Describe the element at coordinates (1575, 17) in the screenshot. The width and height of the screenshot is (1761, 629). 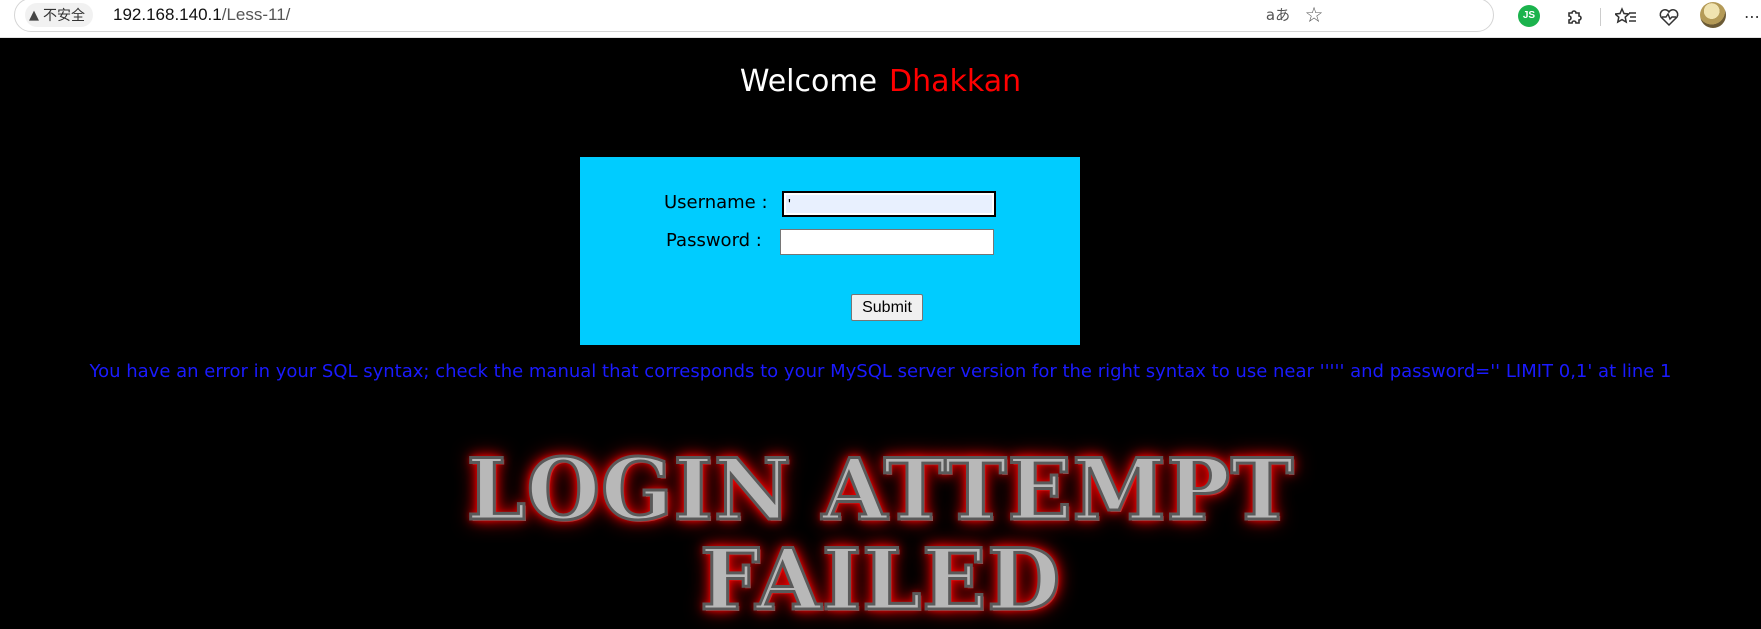
I see `extensions-icon` at that location.